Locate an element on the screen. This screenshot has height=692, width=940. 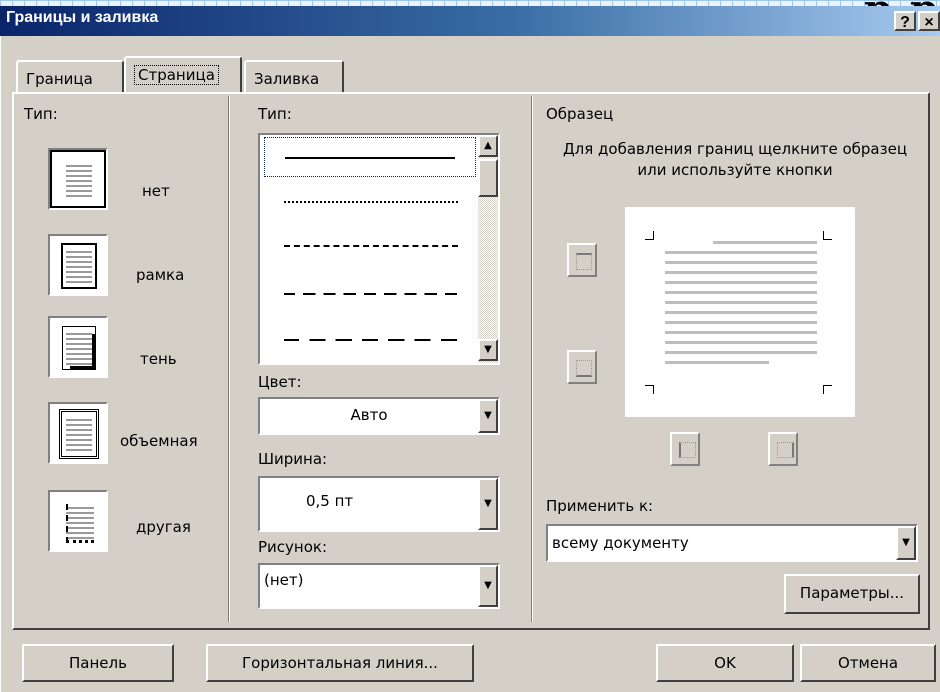
tab-border: Граница is located at coordinates (70, 76).